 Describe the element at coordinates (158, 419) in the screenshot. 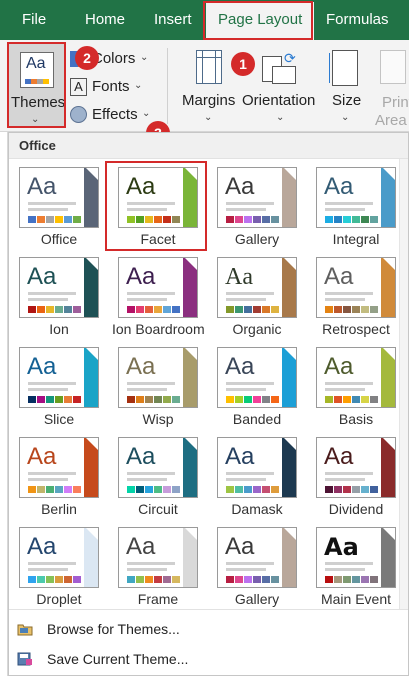

I see `theme-name-label: Wisp` at that location.